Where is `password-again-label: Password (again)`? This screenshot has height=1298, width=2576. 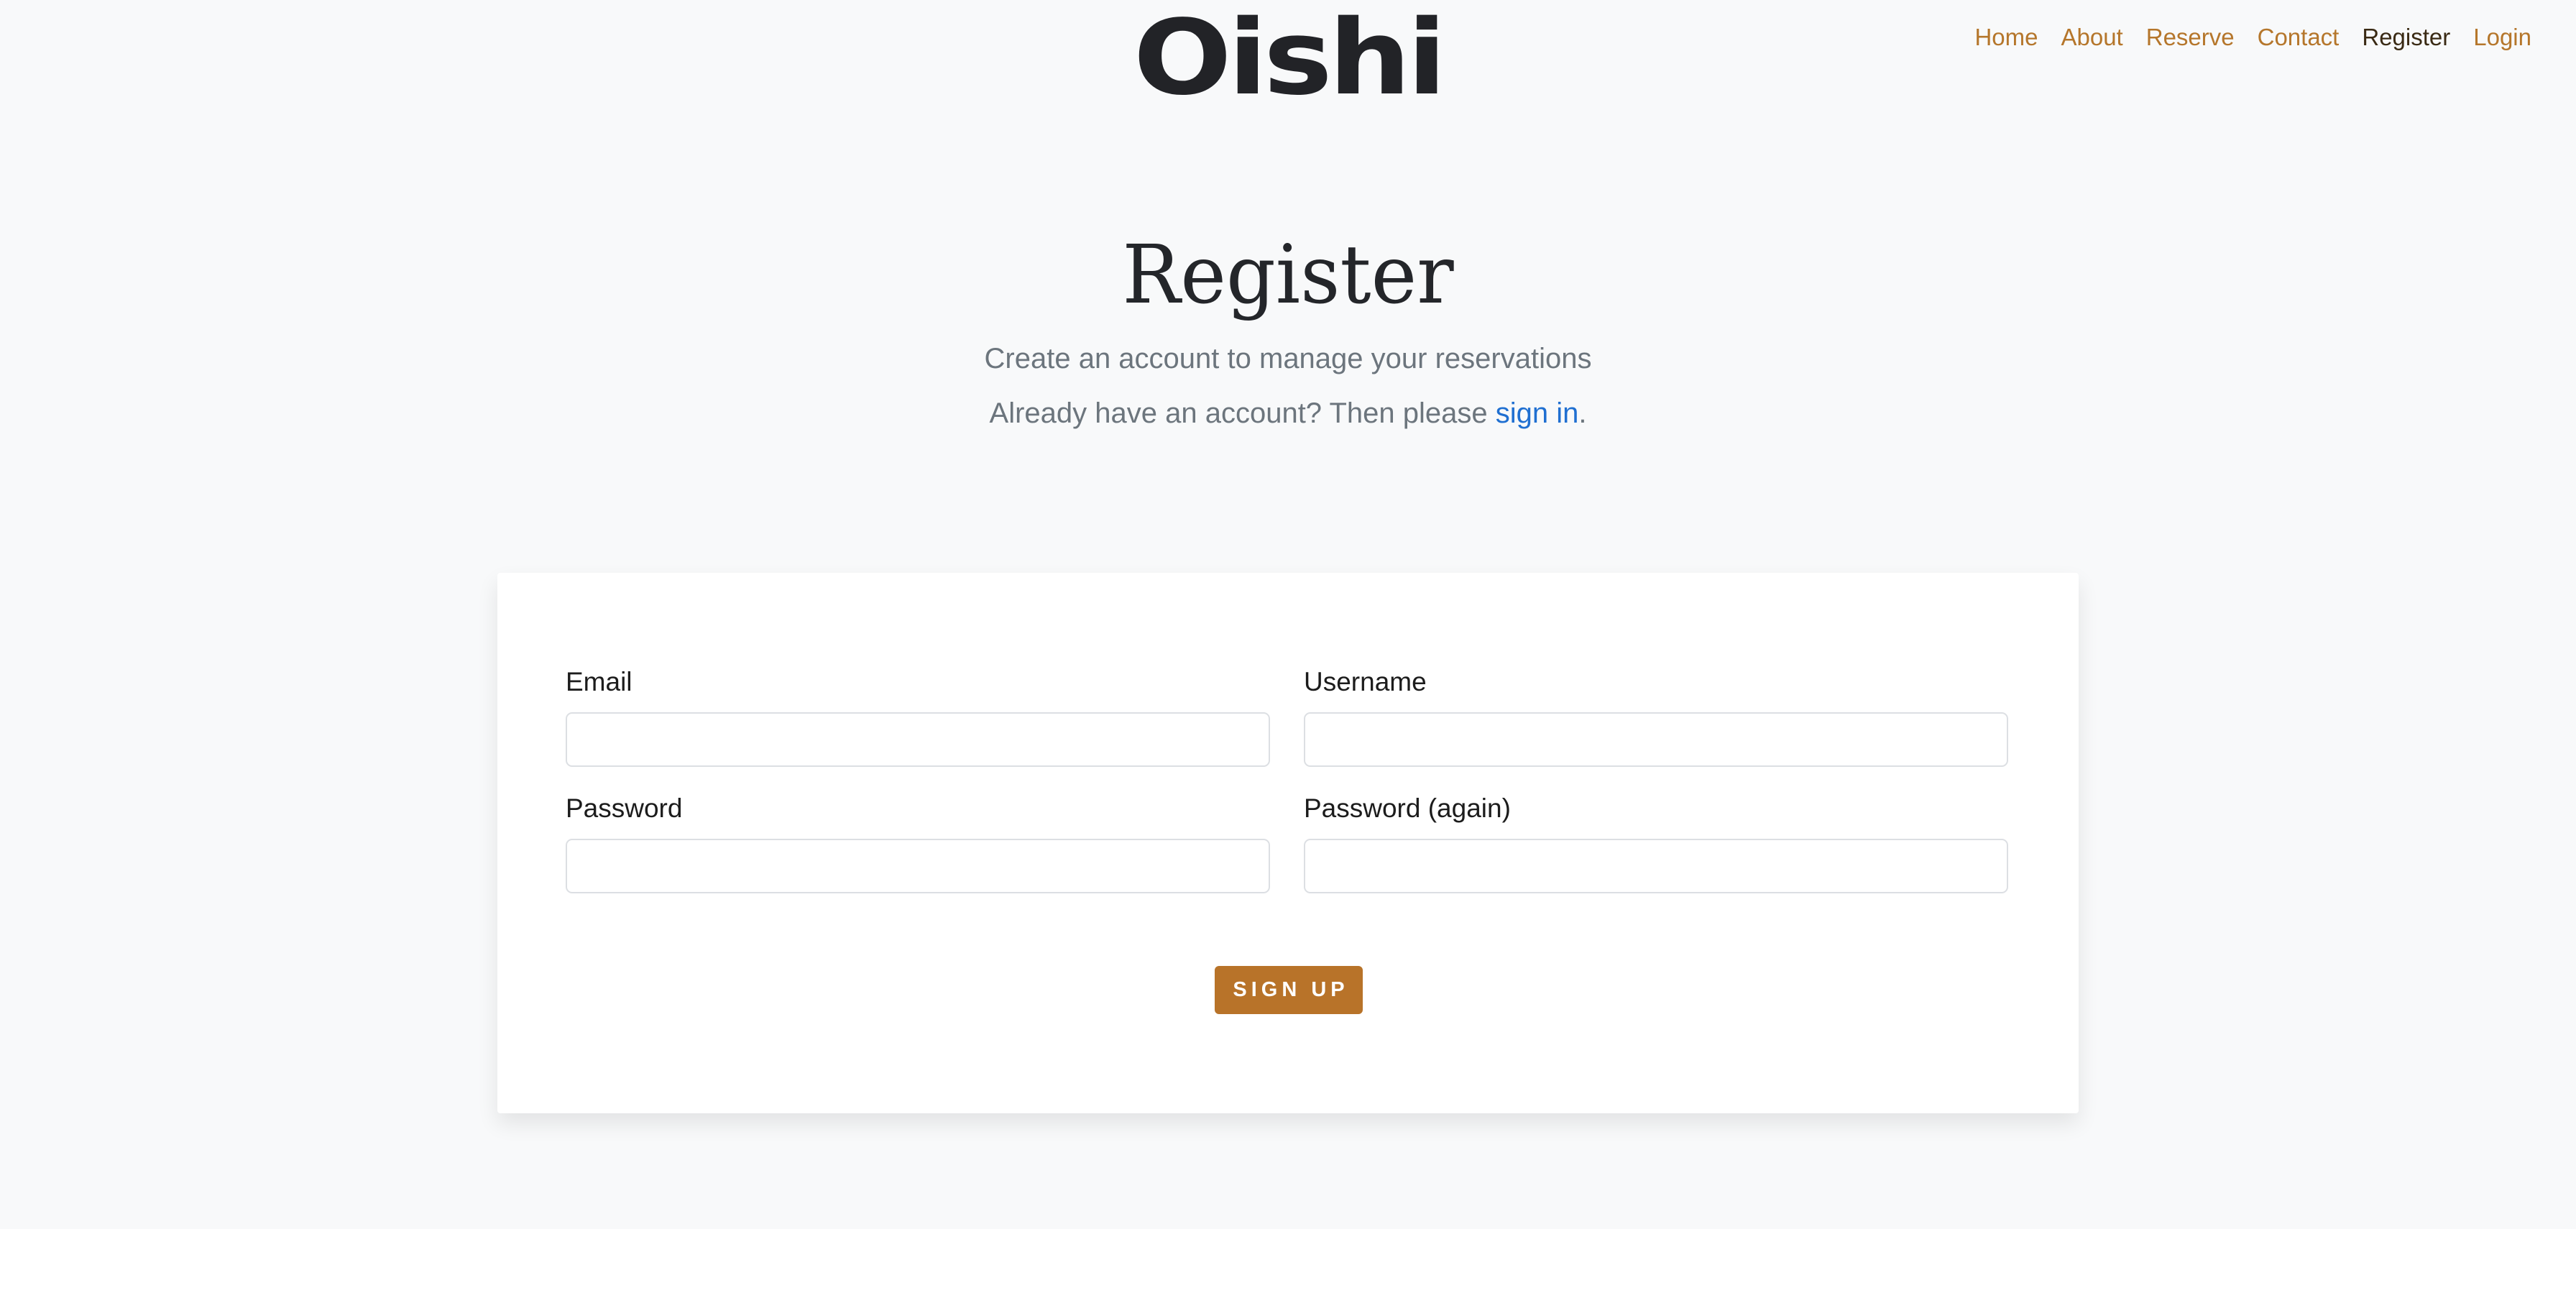
password-again-label: Password (again) is located at coordinates (1407, 808).